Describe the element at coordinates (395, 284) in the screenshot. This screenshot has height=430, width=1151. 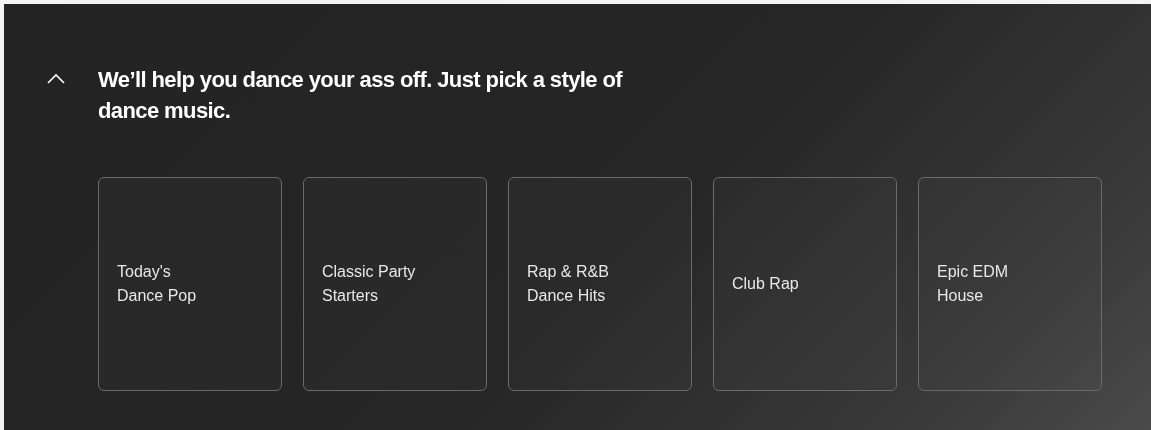
I see `playlist-card: Classic Party Starters` at that location.